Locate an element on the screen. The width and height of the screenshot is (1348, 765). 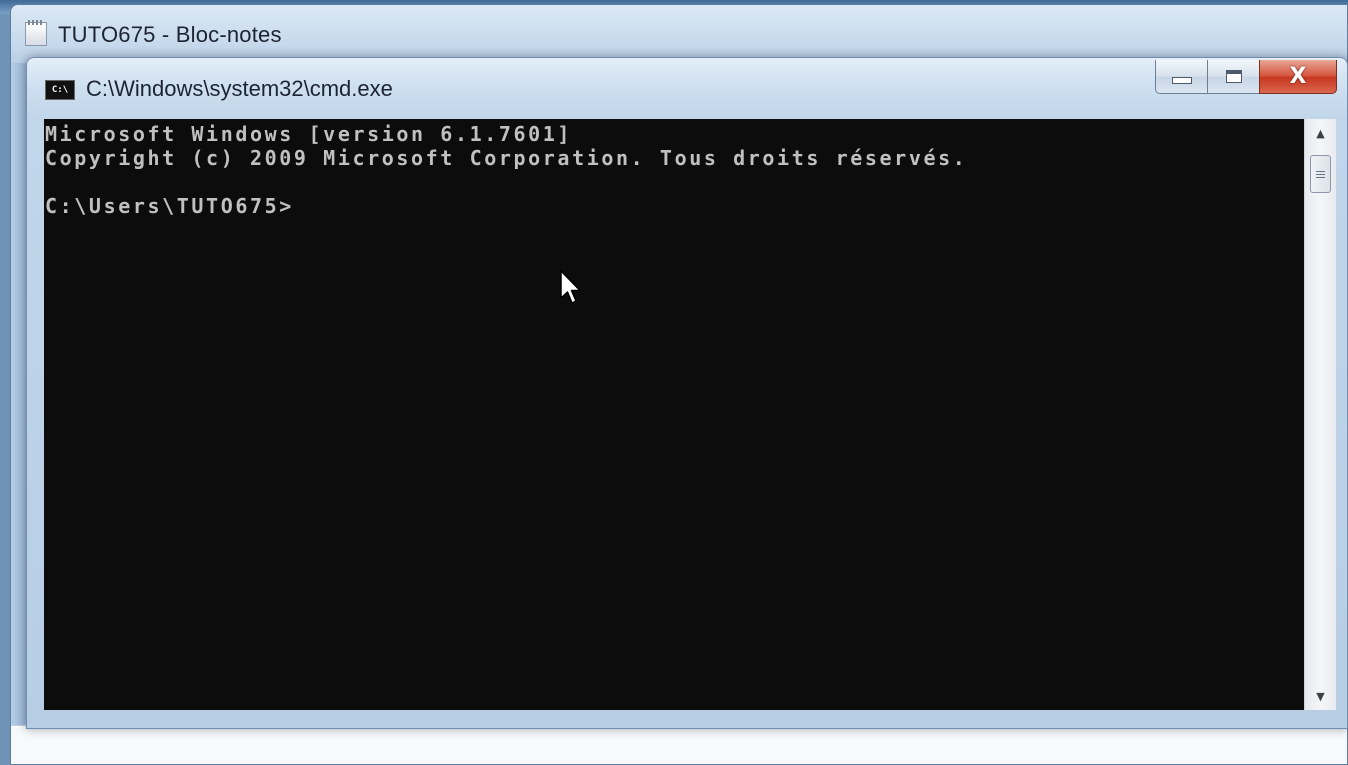
cmd-icon: C:\ is located at coordinates (60, 90).